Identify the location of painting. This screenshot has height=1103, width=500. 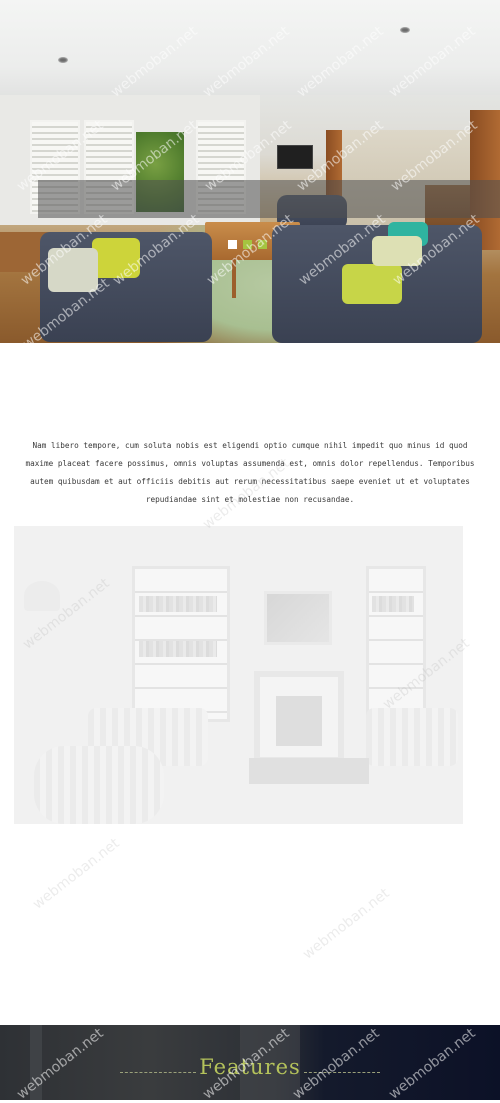
(298, 618).